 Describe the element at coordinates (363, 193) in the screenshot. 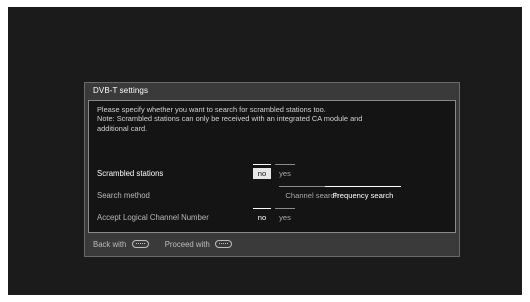

I see `search-method-option-frequency: Frequency search` at that location.